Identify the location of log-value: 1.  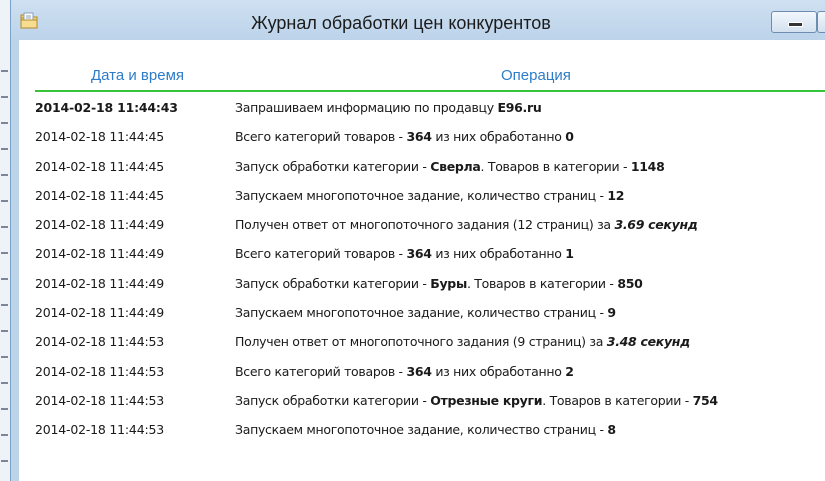
(569, 254).